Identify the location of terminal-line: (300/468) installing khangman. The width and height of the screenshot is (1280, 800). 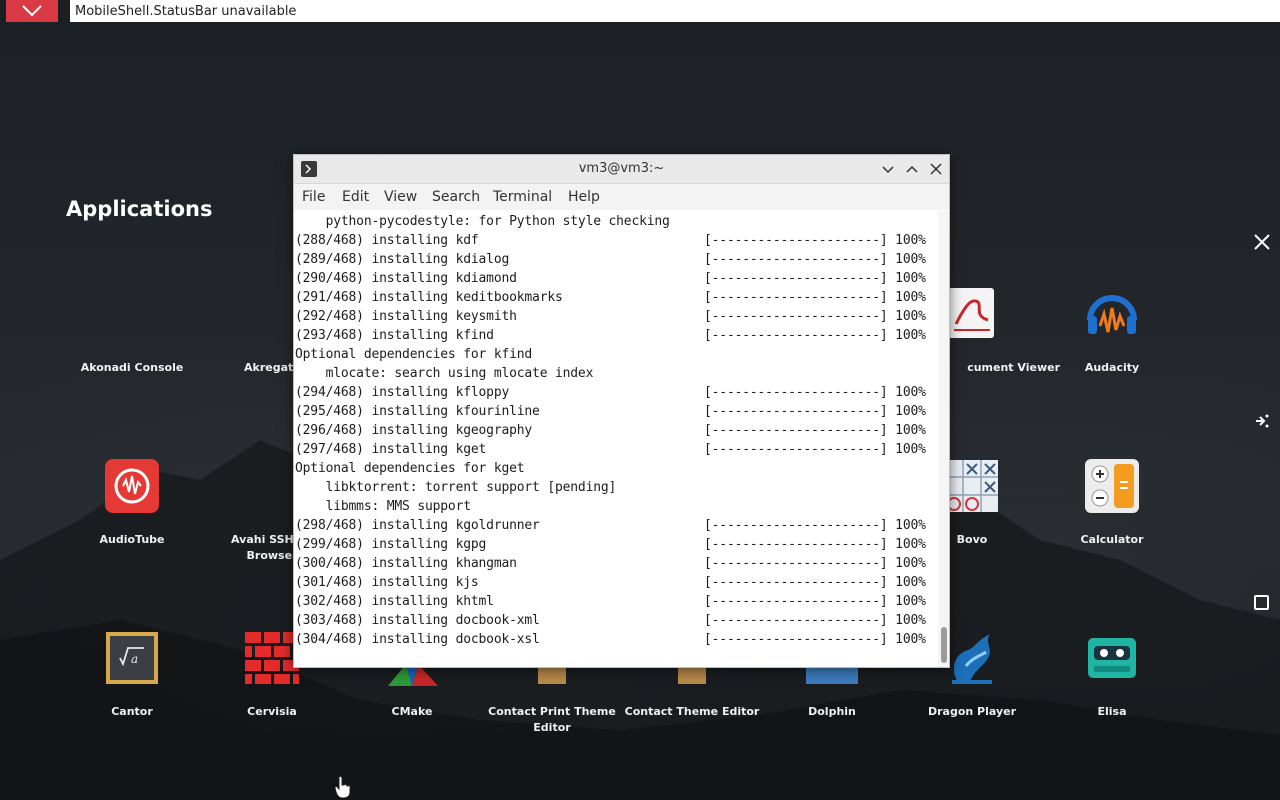
(406, 563).